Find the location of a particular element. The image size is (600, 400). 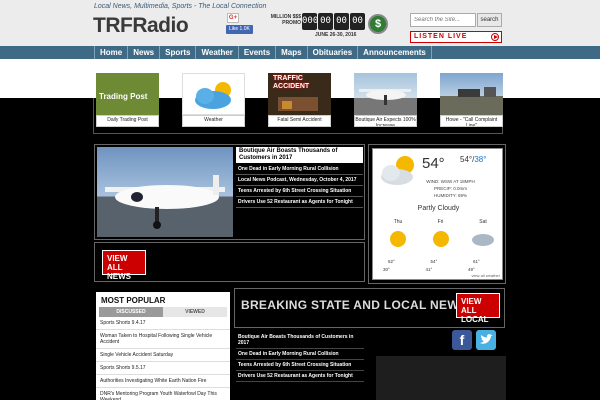

current-temp: 54° is located at coordinates (433, 163).